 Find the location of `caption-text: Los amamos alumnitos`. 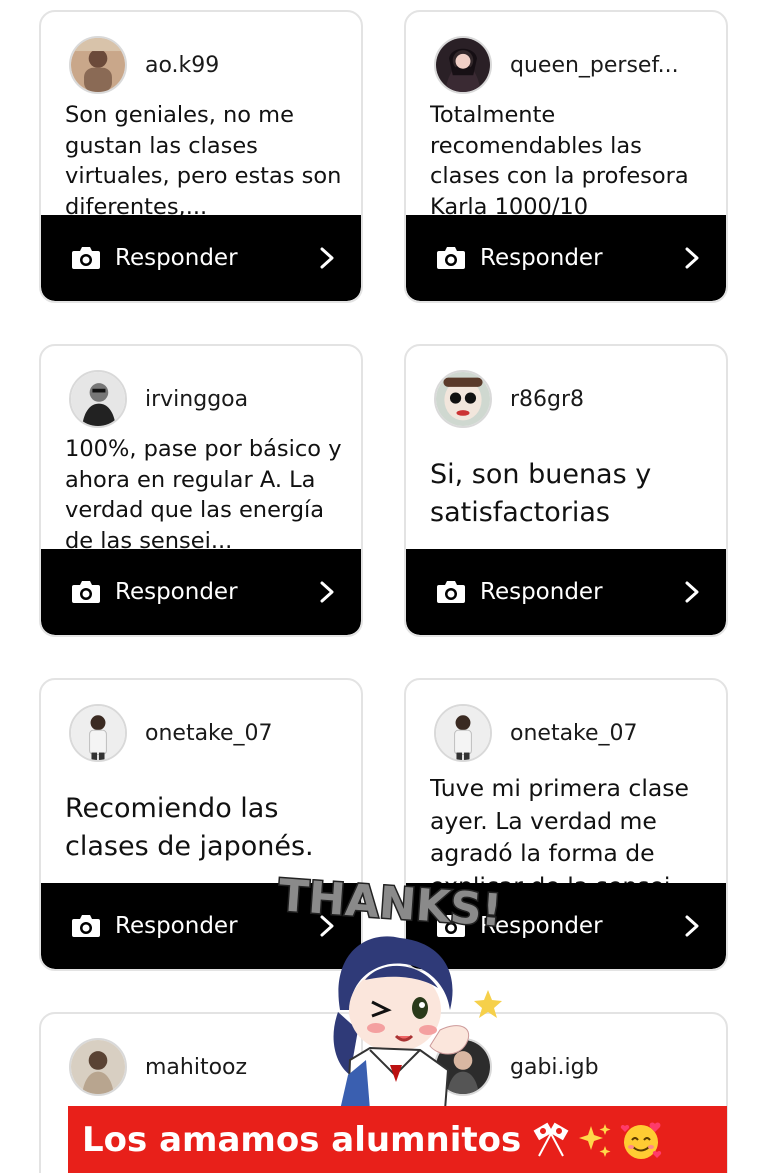

caption-text: Los amamos alumnitos is located at coordinates (302, 1139).